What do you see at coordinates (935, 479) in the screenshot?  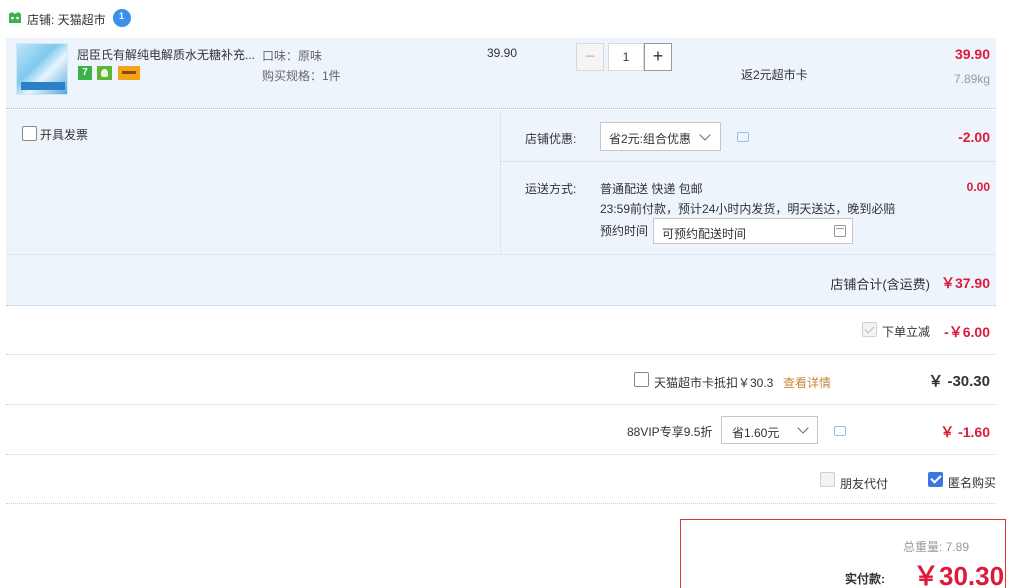 I see `anonymous-purchase-checkbox` at bounding box center [935, 479].